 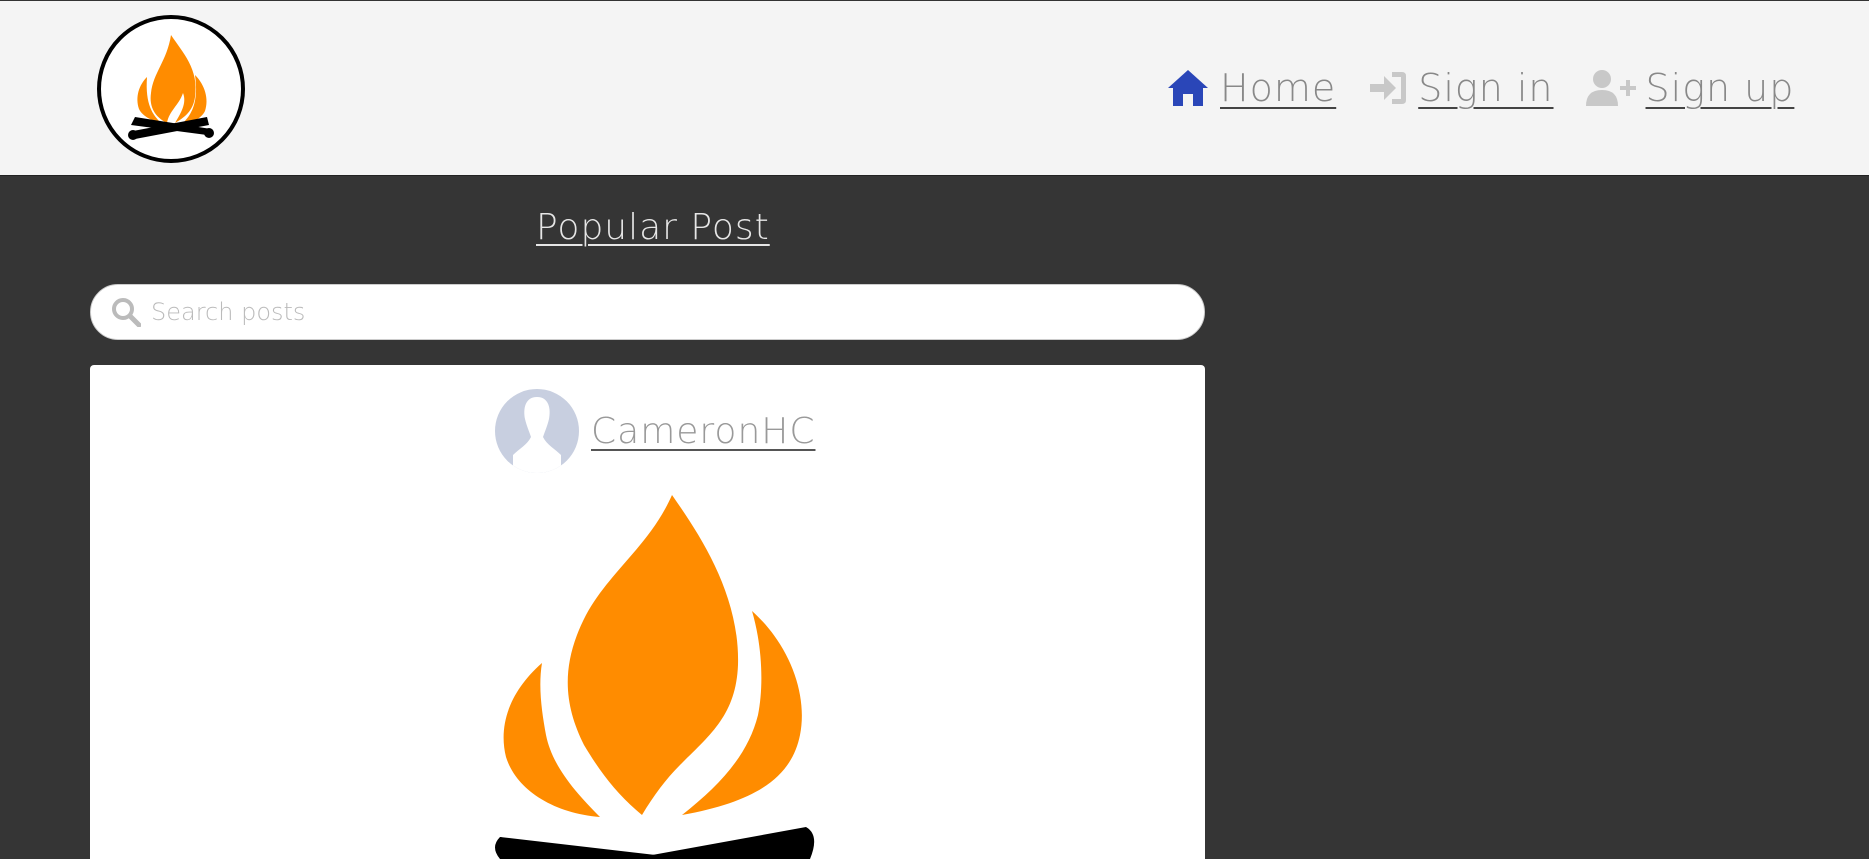 I want to click on nav-signin-link: Sign in, so click(x=1460, y=88).